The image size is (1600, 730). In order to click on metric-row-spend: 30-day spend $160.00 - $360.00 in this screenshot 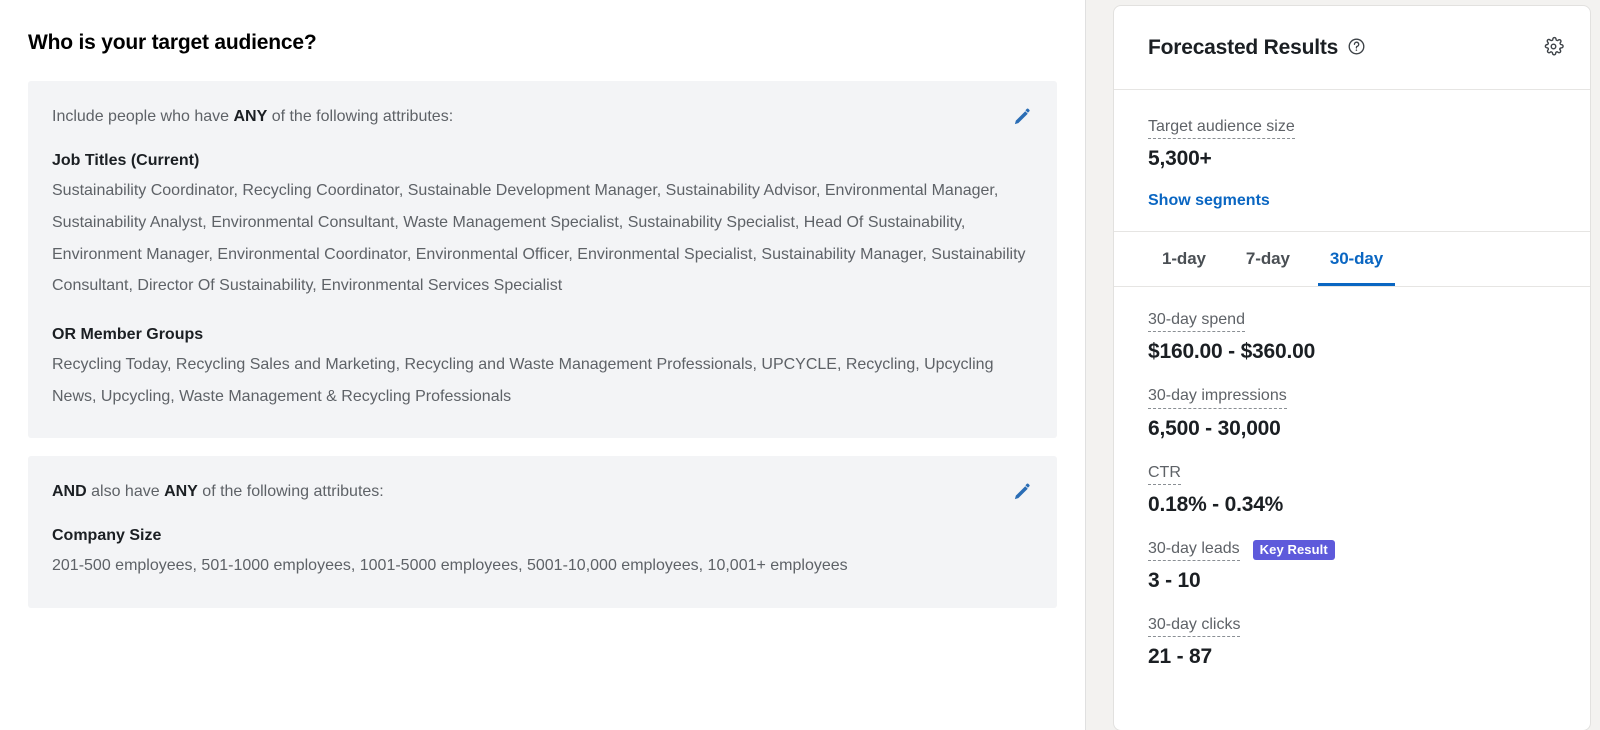, I will do `click(1352, 337)`.